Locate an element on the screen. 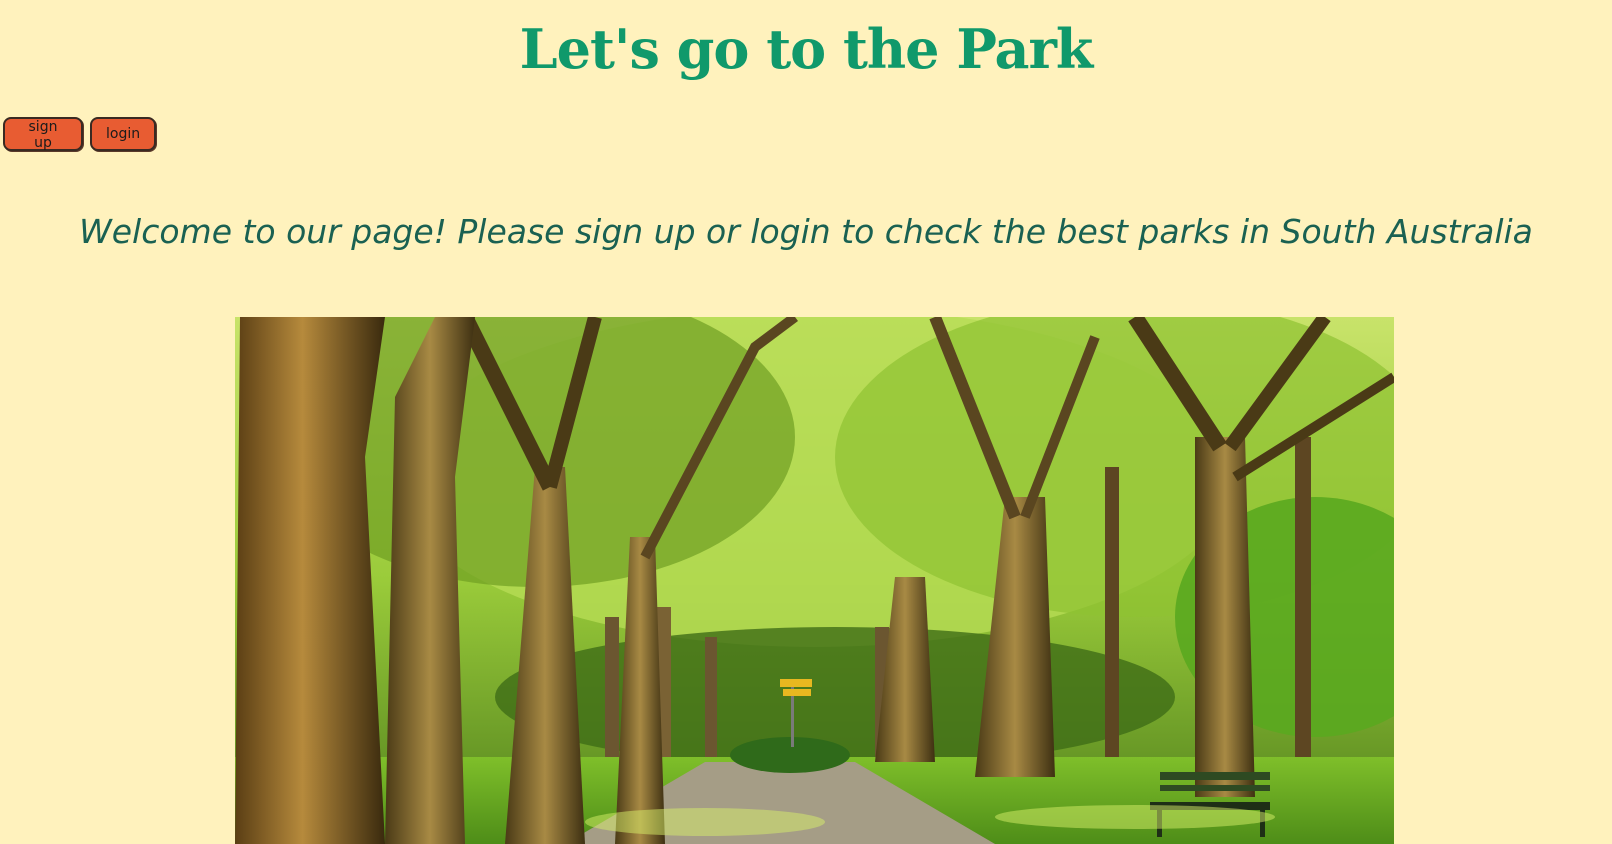 The height and width of the screenshot is (844, 1612). auth-buttons: sign up login is located at coordinates (79, 134).